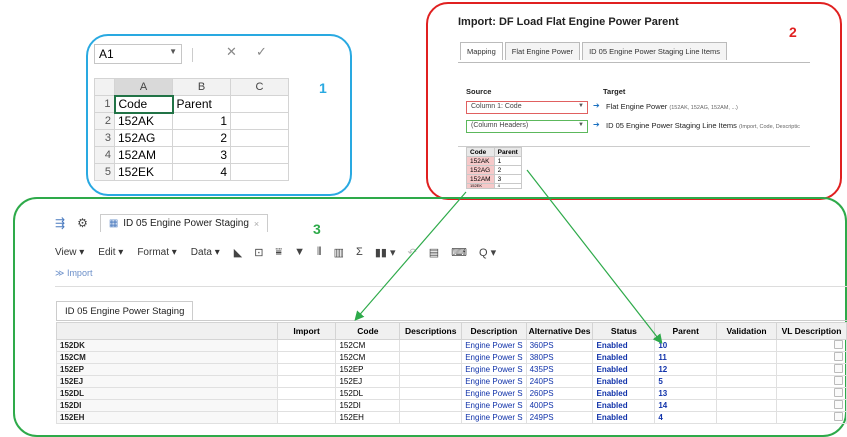 This screenshot has width=847, height=437. Describe the element at coordinates (231, 52) in the screenshot. I see `cancel-icon: ✕` at that location.